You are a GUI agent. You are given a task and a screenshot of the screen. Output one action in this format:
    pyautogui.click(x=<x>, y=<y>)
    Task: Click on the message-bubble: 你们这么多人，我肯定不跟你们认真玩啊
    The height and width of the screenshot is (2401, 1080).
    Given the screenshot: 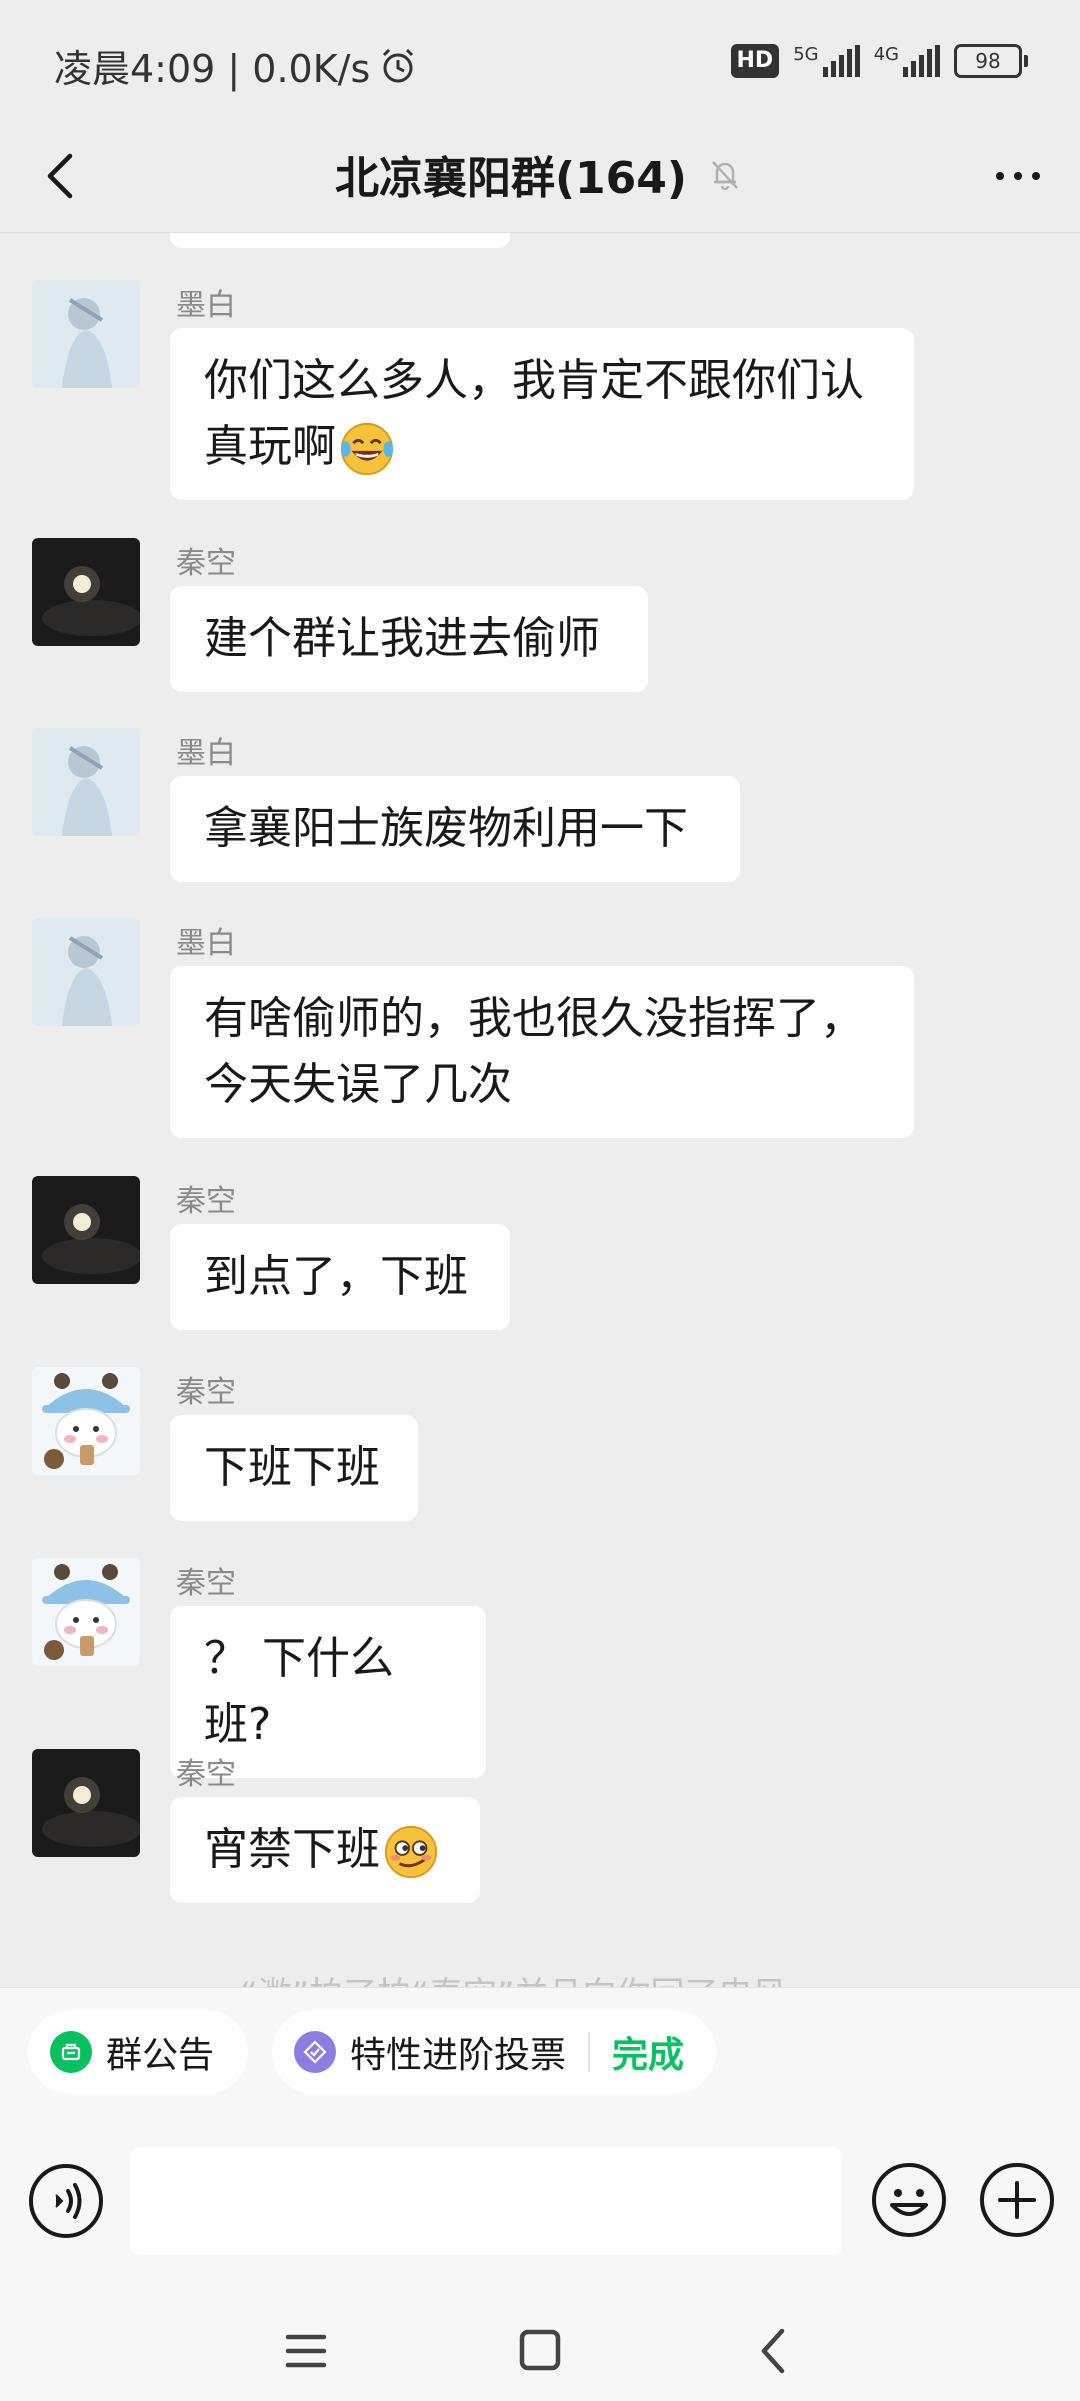 What is the action you would take?
    pyautogui.click(x=542, y=414)
    